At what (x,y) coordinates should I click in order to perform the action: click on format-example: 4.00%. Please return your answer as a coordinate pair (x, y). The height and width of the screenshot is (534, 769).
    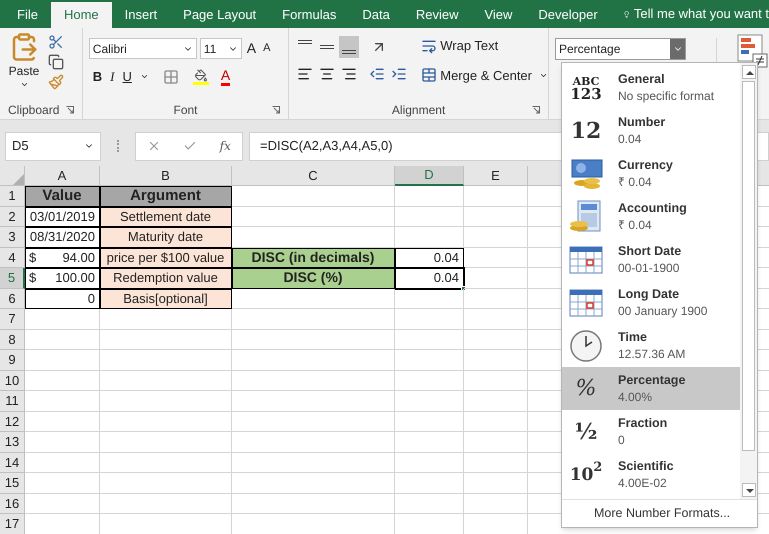
    Looking at the image, I should click on (636, 397).